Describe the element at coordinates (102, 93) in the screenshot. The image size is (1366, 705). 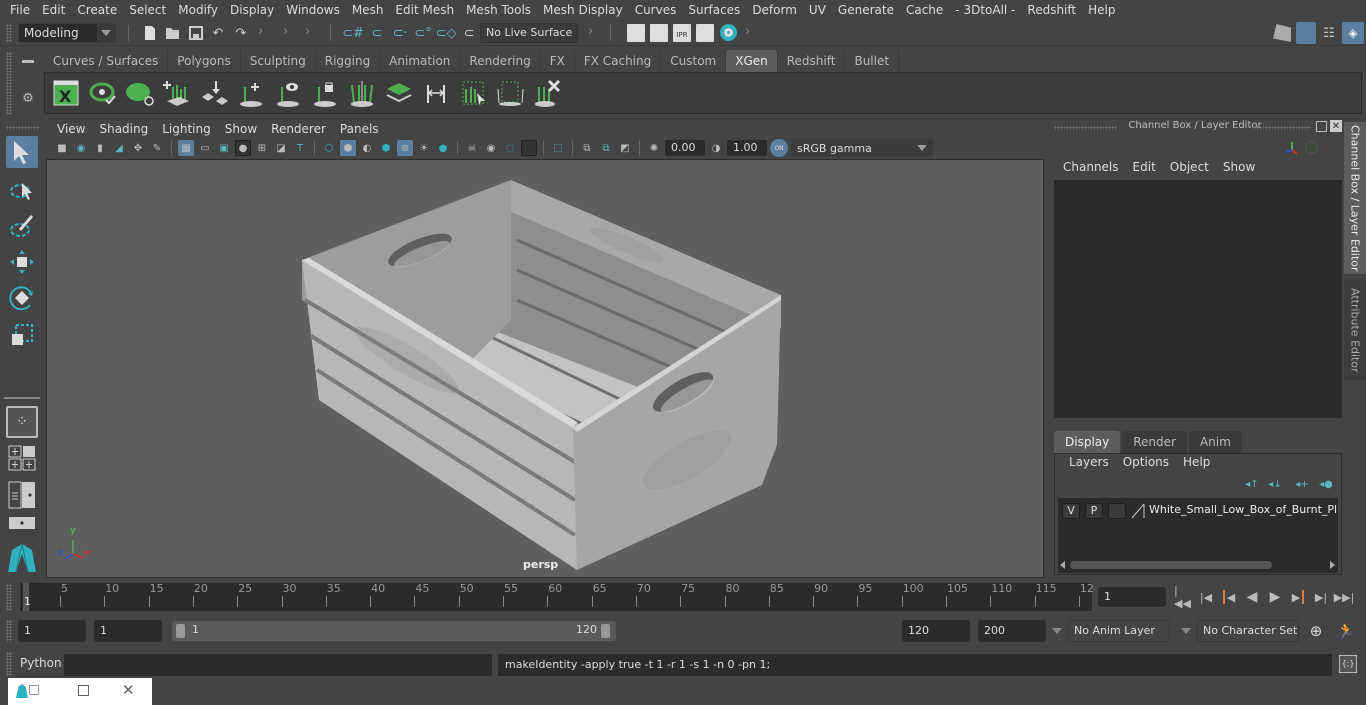
I see `xgen-preview-icon` at that location.